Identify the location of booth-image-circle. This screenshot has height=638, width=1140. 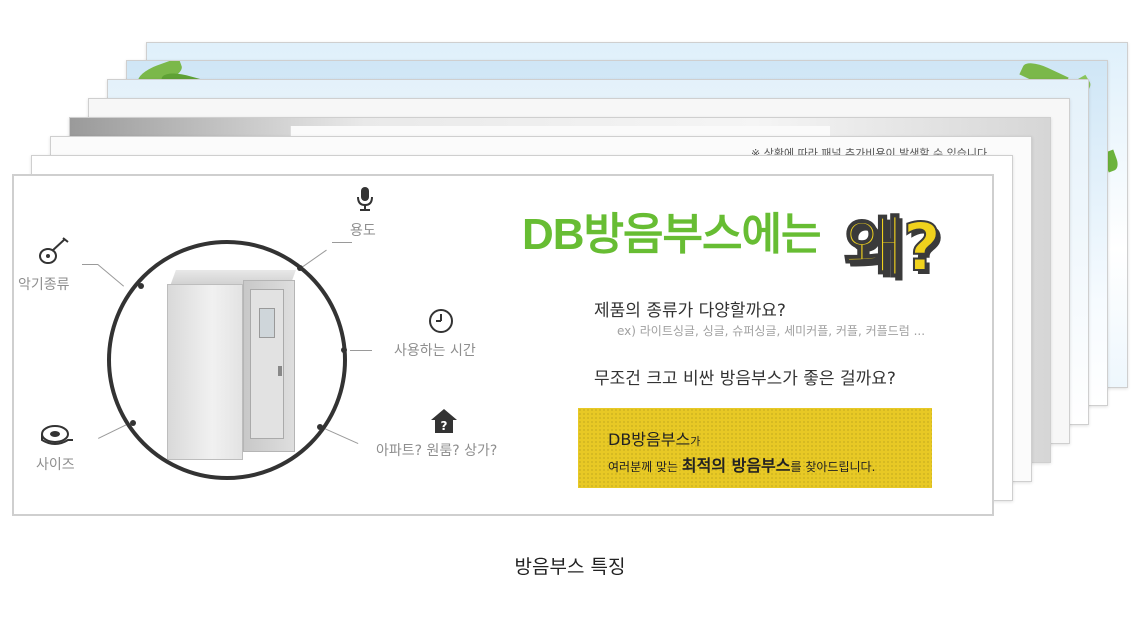
(227, 360).